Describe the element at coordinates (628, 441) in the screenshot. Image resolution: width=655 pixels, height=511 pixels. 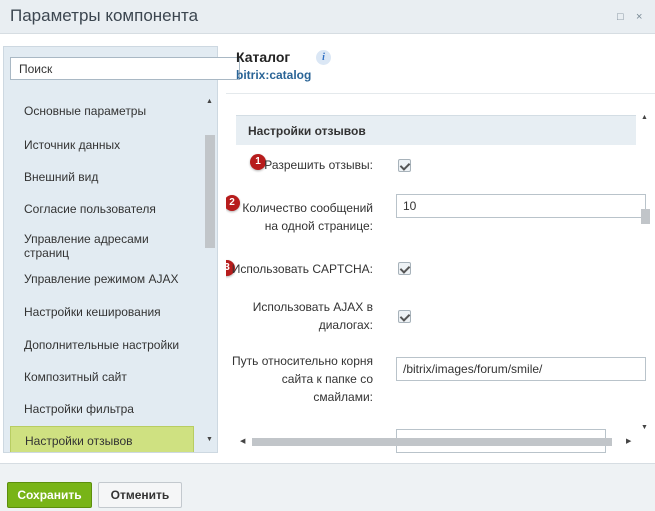
I see `scroll-right-arrow-icon: ▶` at that location.